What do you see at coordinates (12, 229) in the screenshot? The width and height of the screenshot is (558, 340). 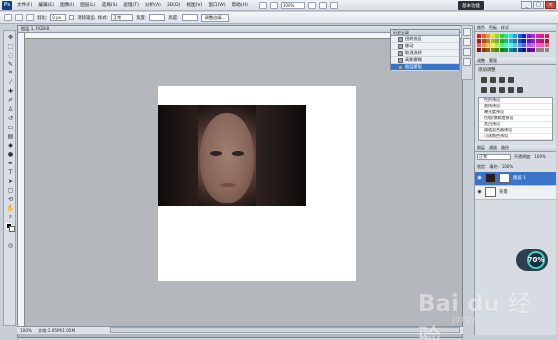 I see `background-color-swatch` at bounding box center [12, 229].